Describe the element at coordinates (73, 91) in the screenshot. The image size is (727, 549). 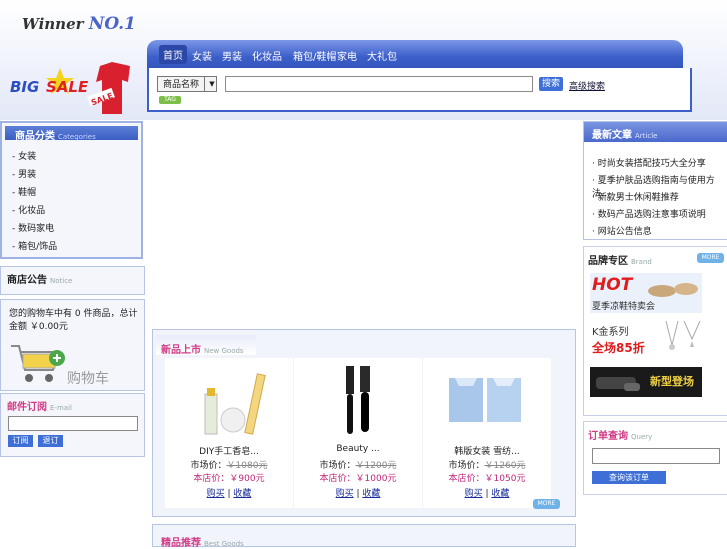
I see `big-sale-banner: BIG SALE SALE` at that location.